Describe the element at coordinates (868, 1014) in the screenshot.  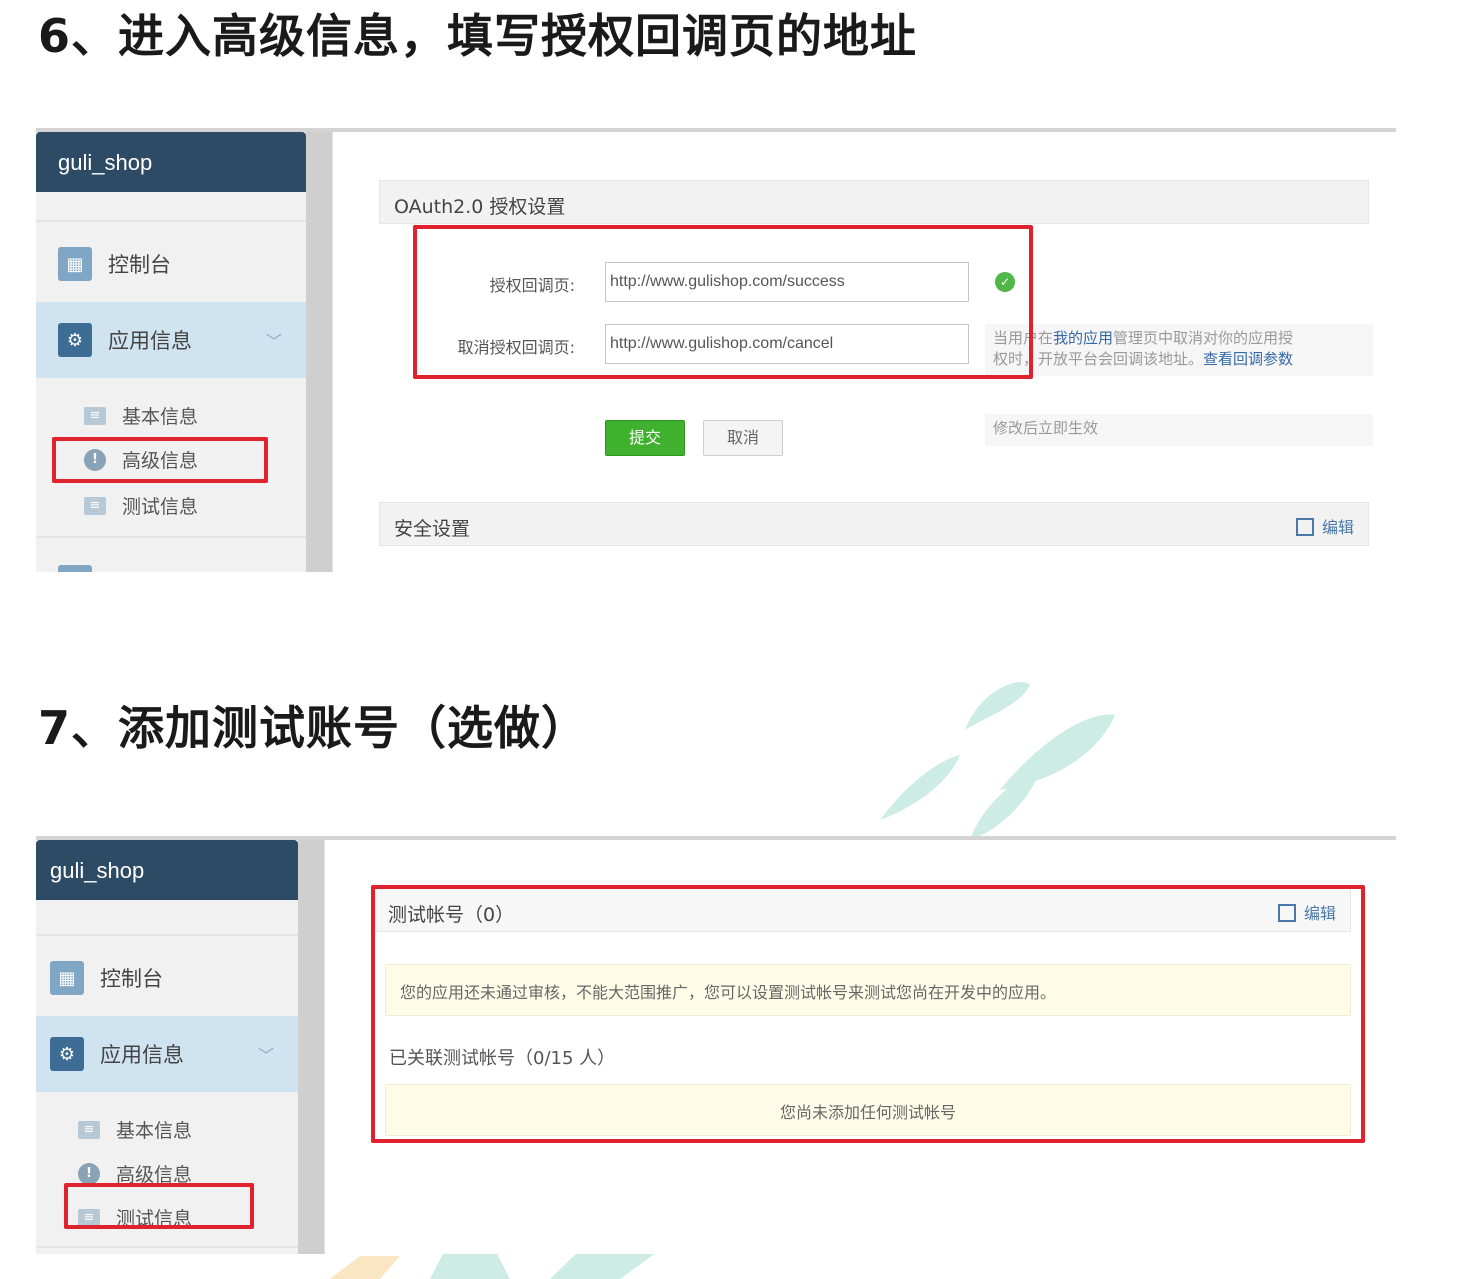
I see `highlight-test-accounts` at that location.